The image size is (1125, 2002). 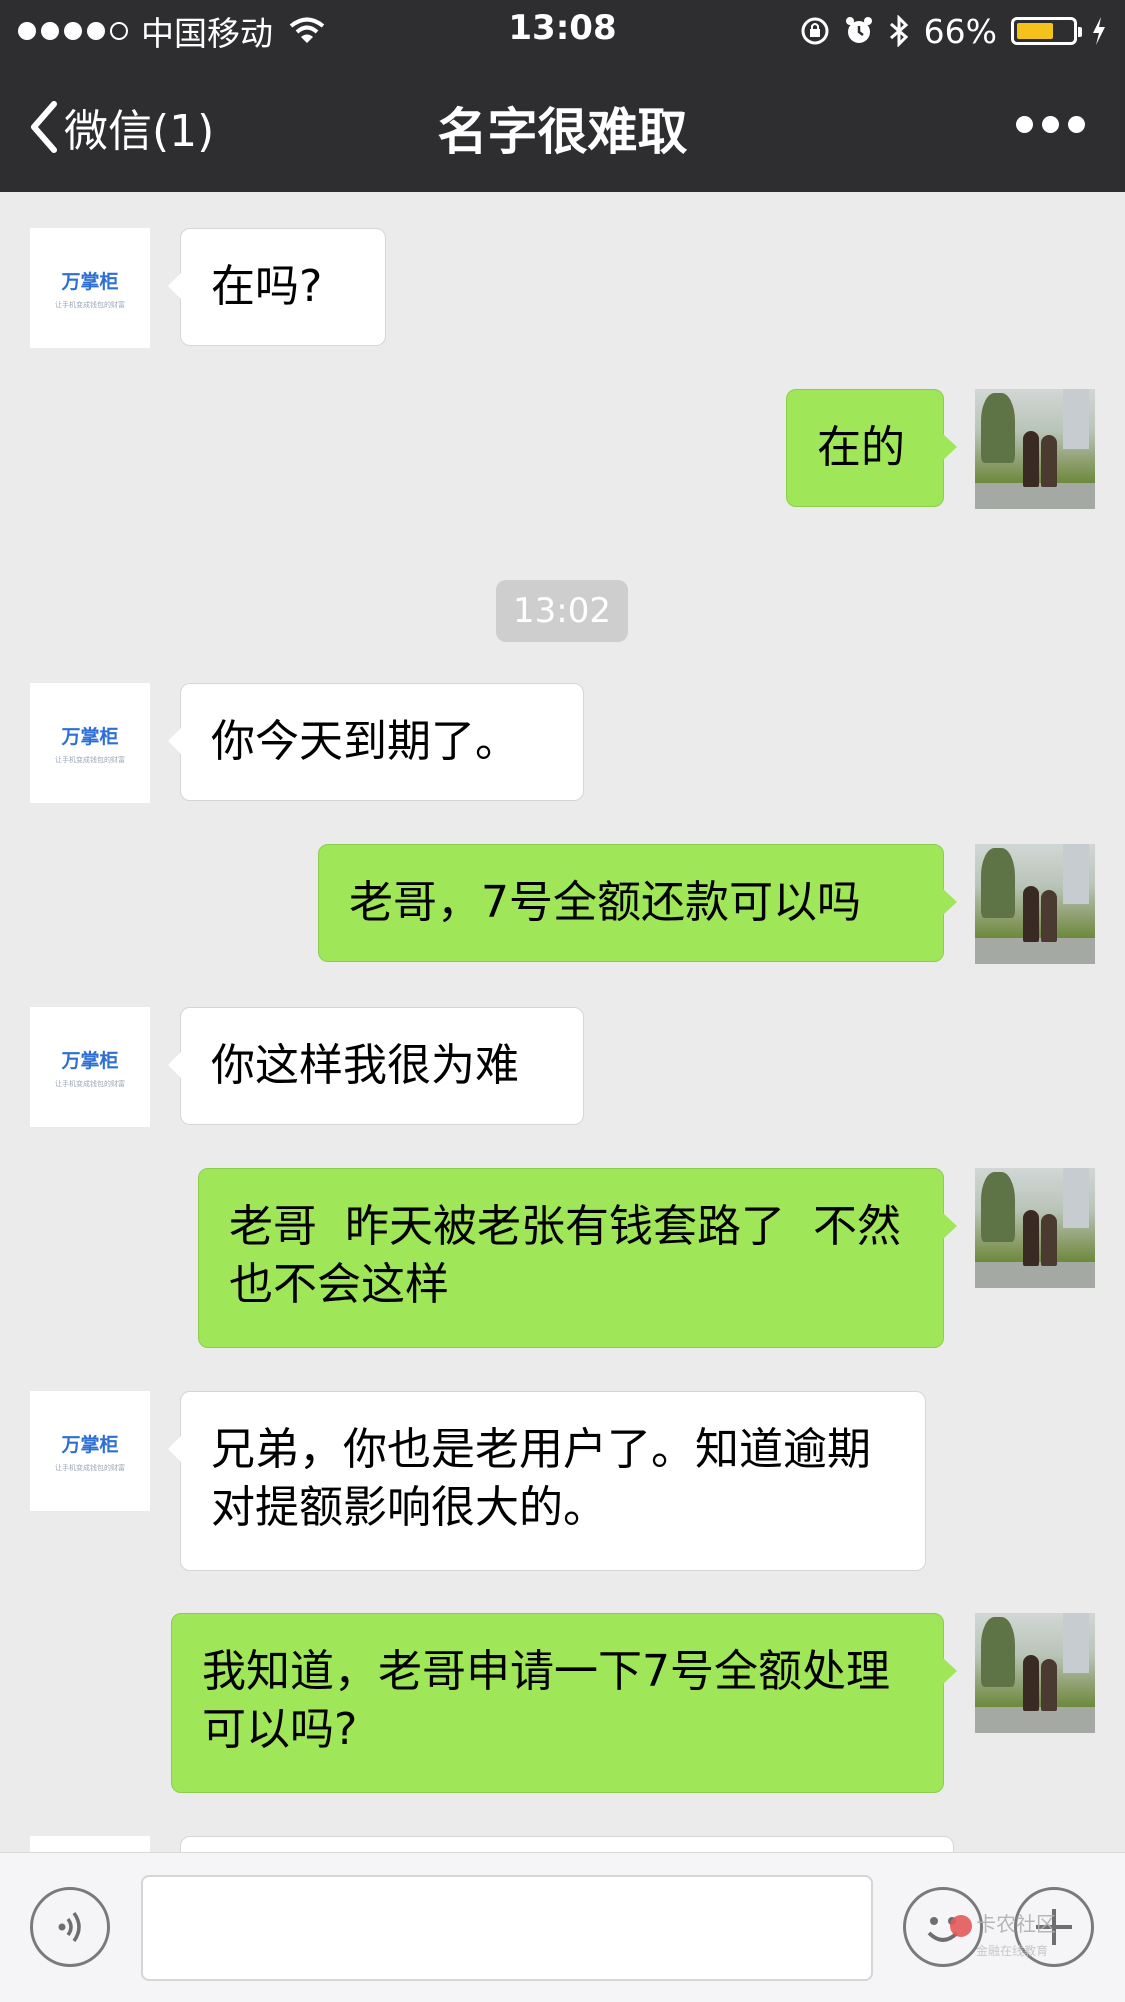 What do you see at coordinates (960, 31) in the screenshot?
I see `battery-percent: 66%` at bounding box center [960, 31].